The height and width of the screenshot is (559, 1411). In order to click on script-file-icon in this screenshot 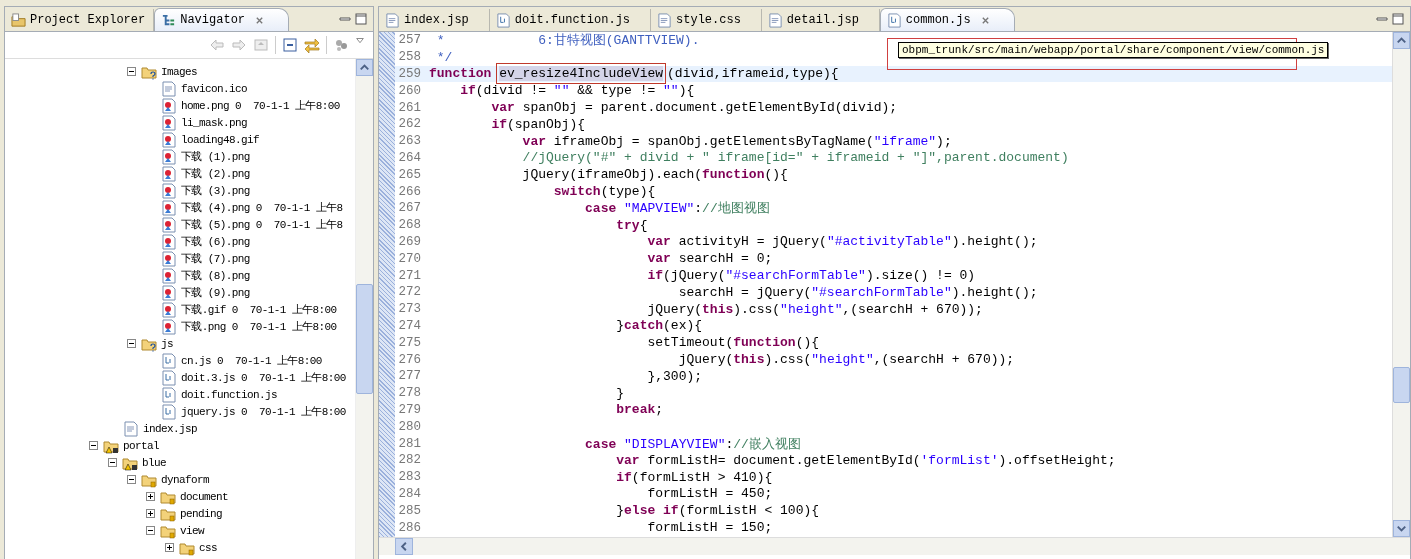, I will do `click(169, 377)`.